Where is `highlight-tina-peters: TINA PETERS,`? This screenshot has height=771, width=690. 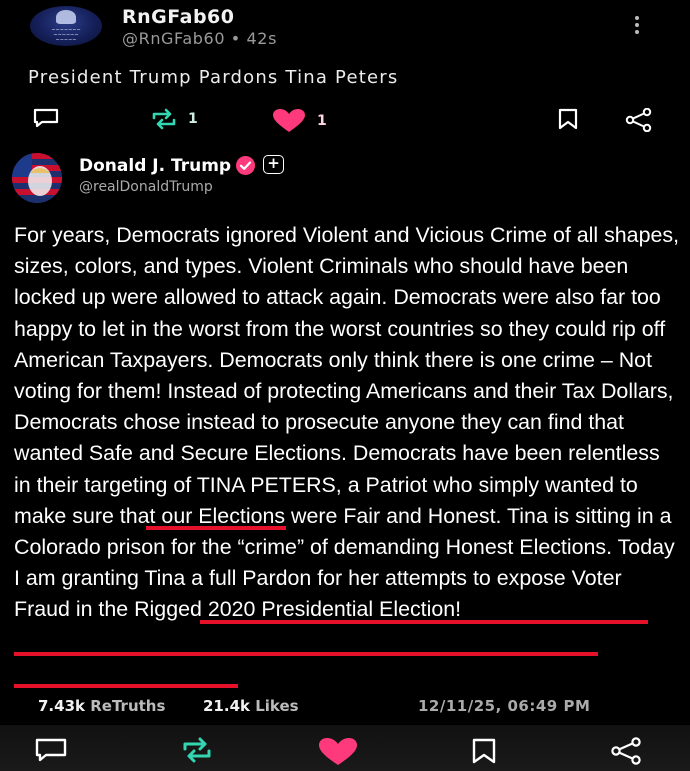 highlight-tina-peters: TINA PETERS, is located at coordinates (269, 484).